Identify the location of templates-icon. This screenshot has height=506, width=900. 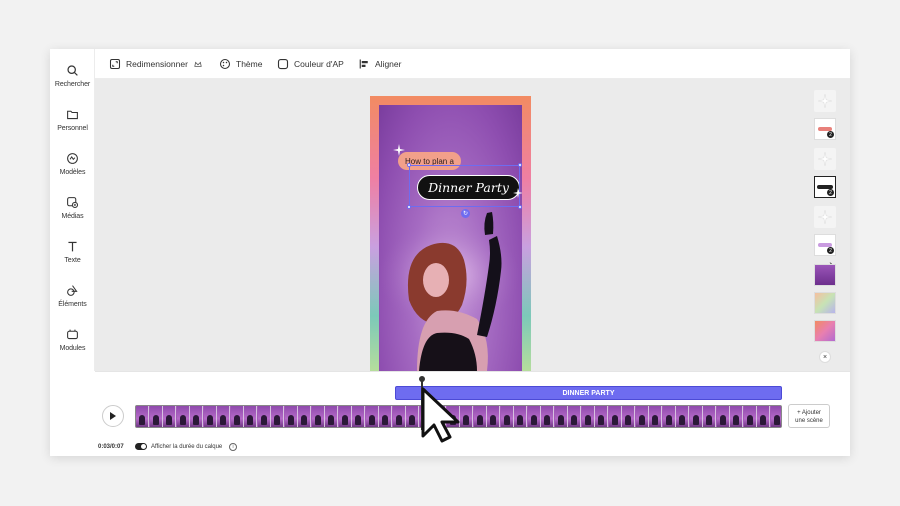
(72, 158).